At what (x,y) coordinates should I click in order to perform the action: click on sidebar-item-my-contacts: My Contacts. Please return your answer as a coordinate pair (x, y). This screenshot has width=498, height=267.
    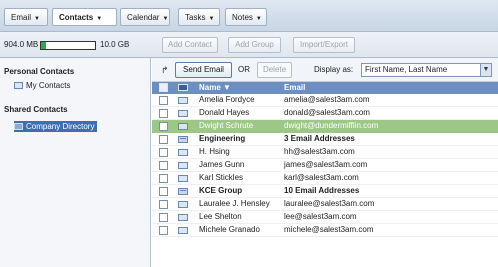
    Looking at the image, I should click on (43, 85).